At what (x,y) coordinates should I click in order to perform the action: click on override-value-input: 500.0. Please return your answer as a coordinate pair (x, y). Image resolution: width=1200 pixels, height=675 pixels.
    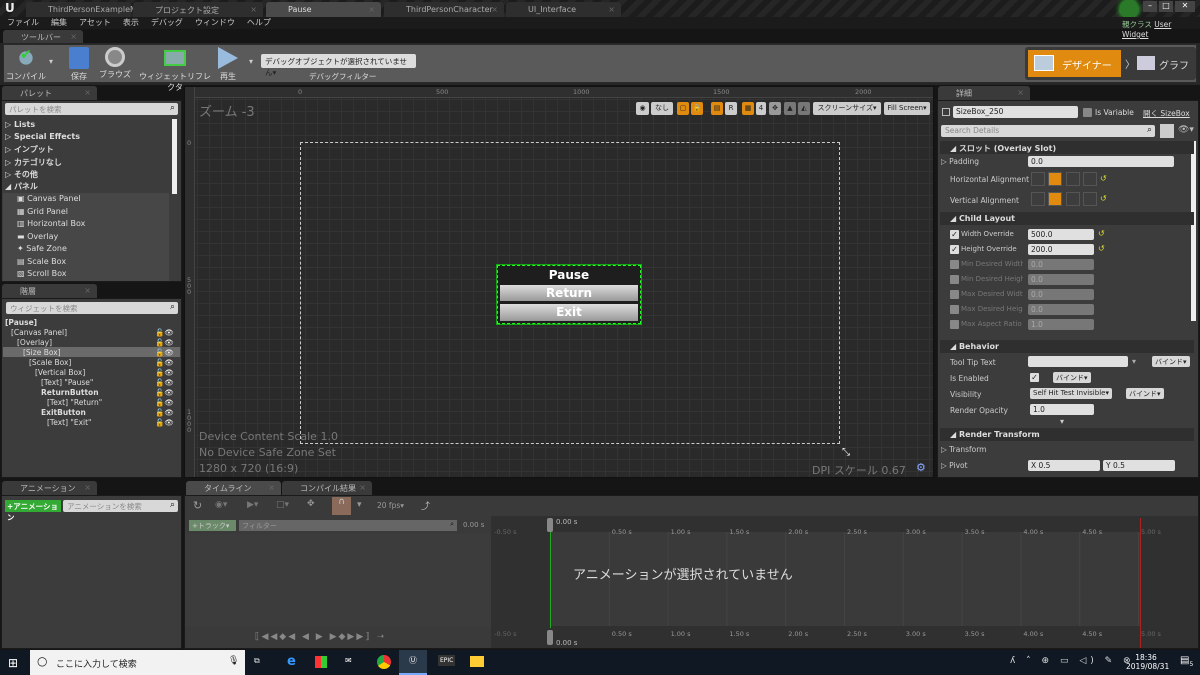
    Looking at the image, I should click on (1061, 234).